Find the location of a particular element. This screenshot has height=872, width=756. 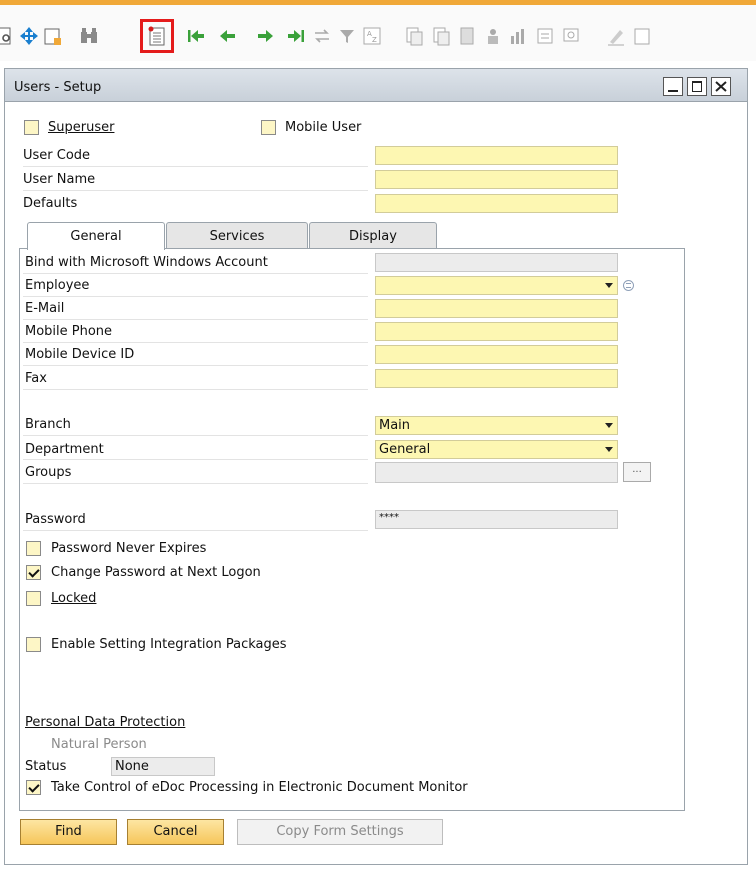

close-icon is located at coordinates (721, 86).